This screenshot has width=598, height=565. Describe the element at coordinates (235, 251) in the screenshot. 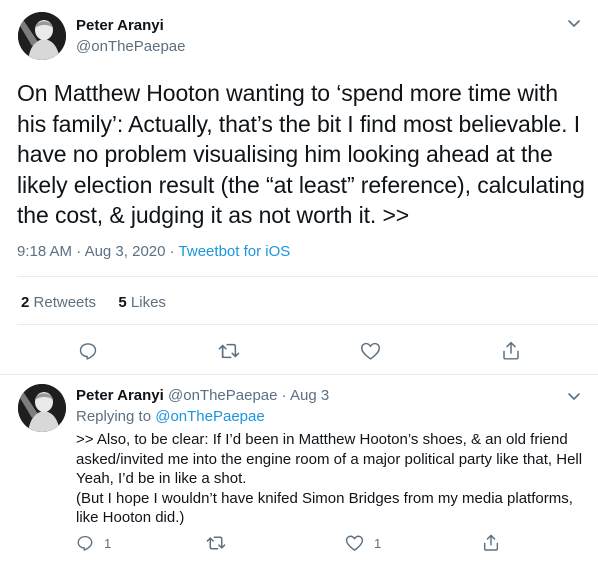

I see `tweet-source: Tweetbot for iOS` at that location.